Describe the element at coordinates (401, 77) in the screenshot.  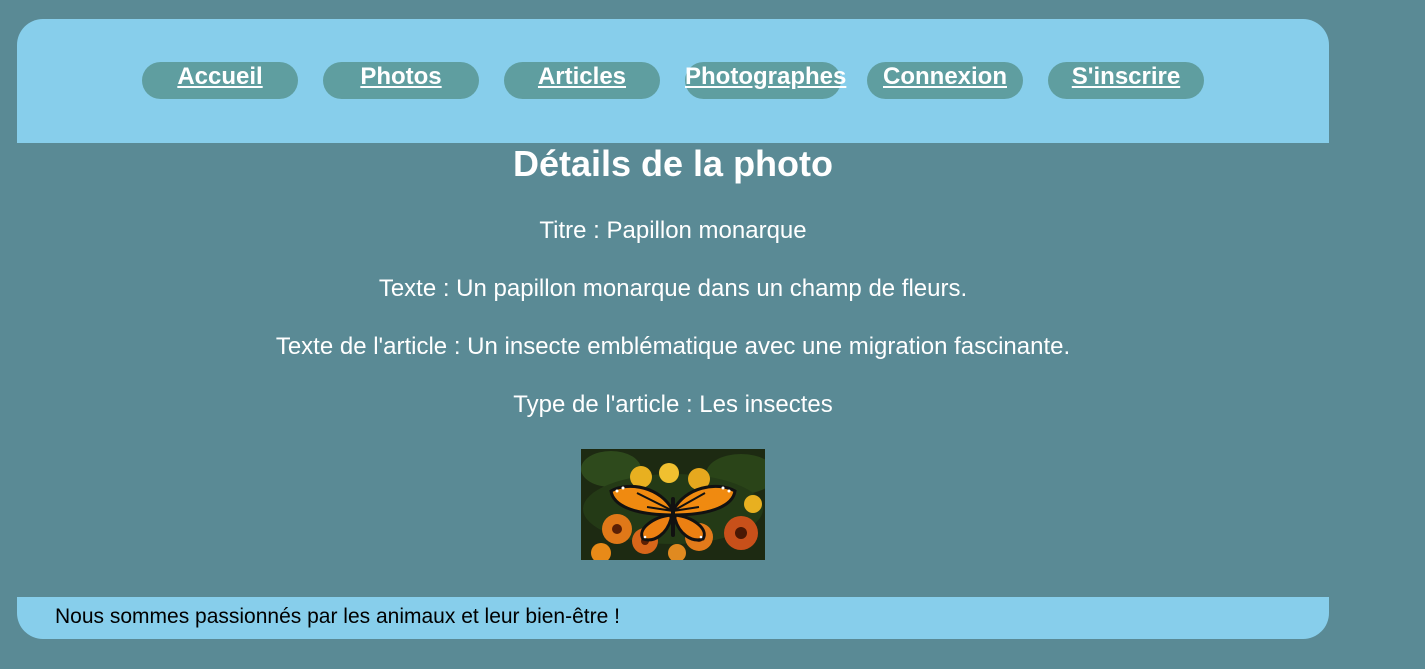
I see `nav-link-photos: Photos` at that location.